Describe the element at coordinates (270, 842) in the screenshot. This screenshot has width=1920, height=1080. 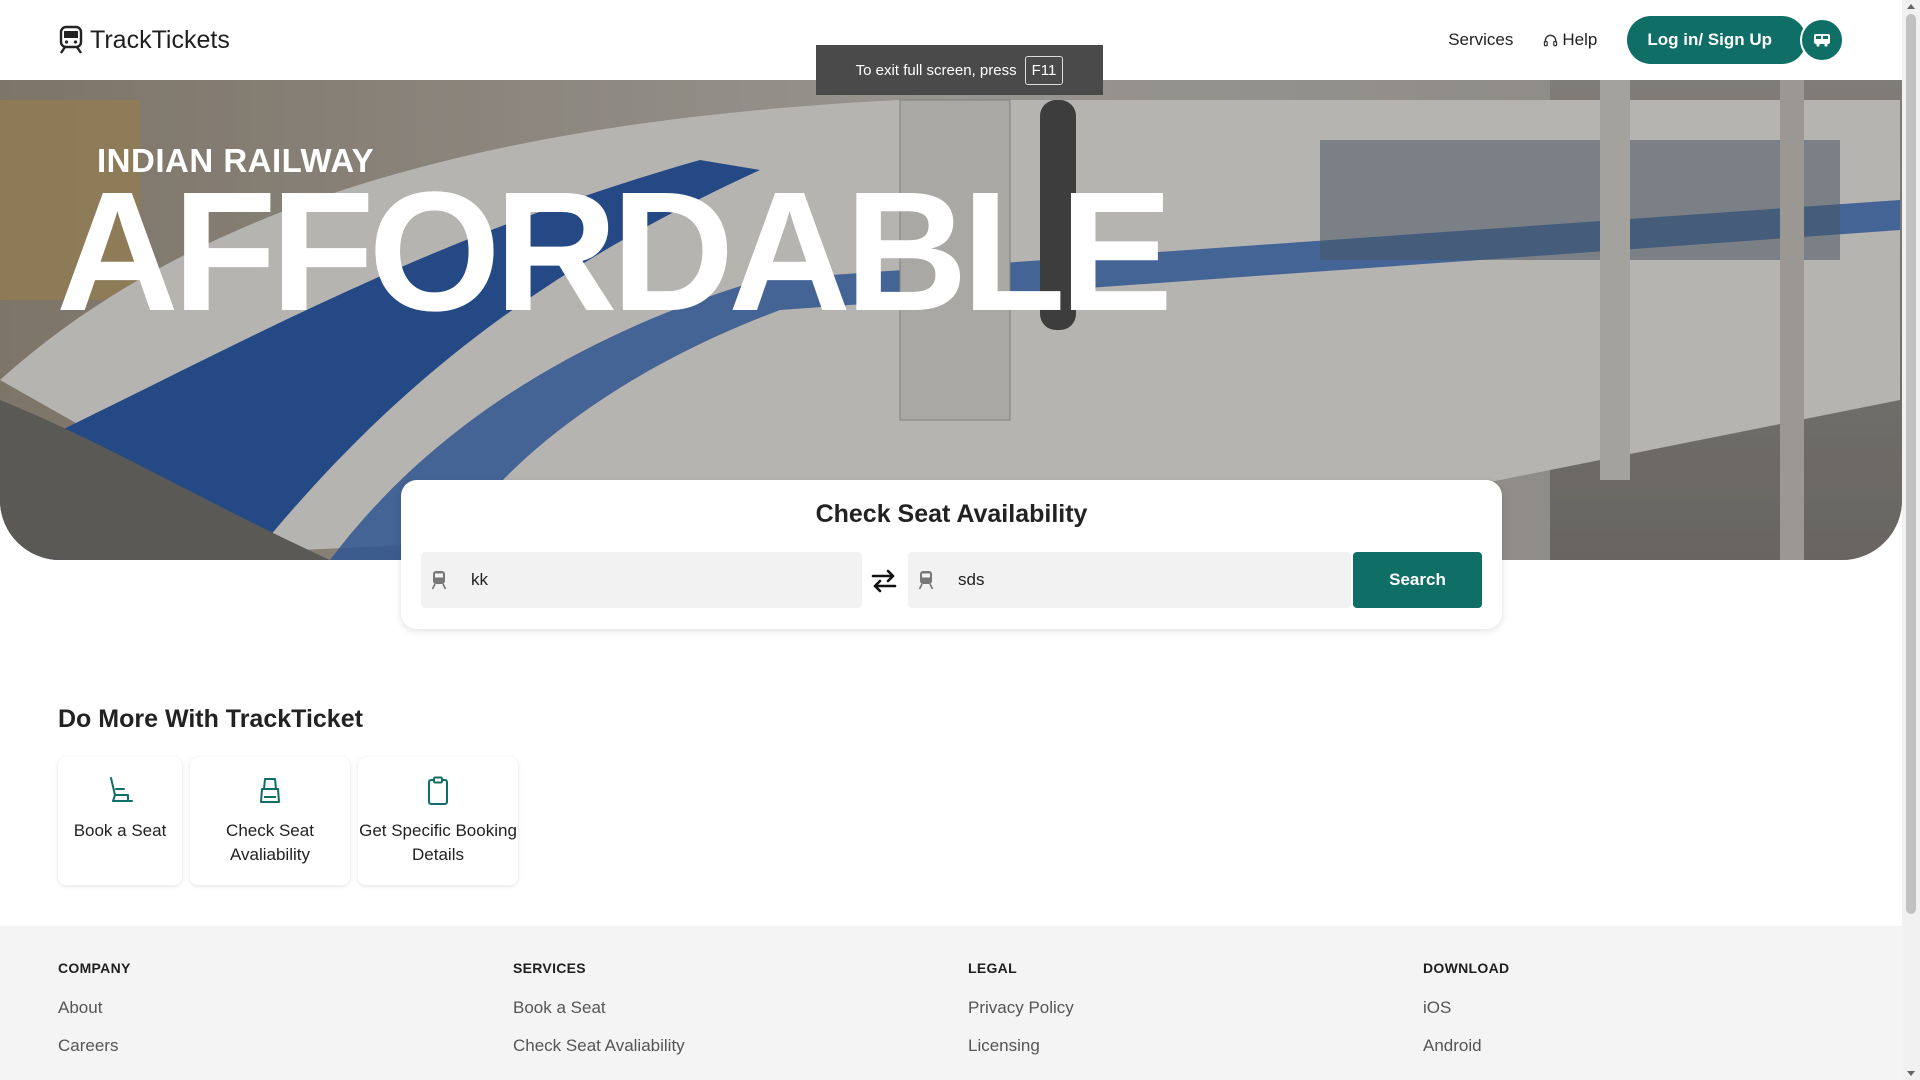
I see `tile-label: Check Seat Avaliability` at that location.